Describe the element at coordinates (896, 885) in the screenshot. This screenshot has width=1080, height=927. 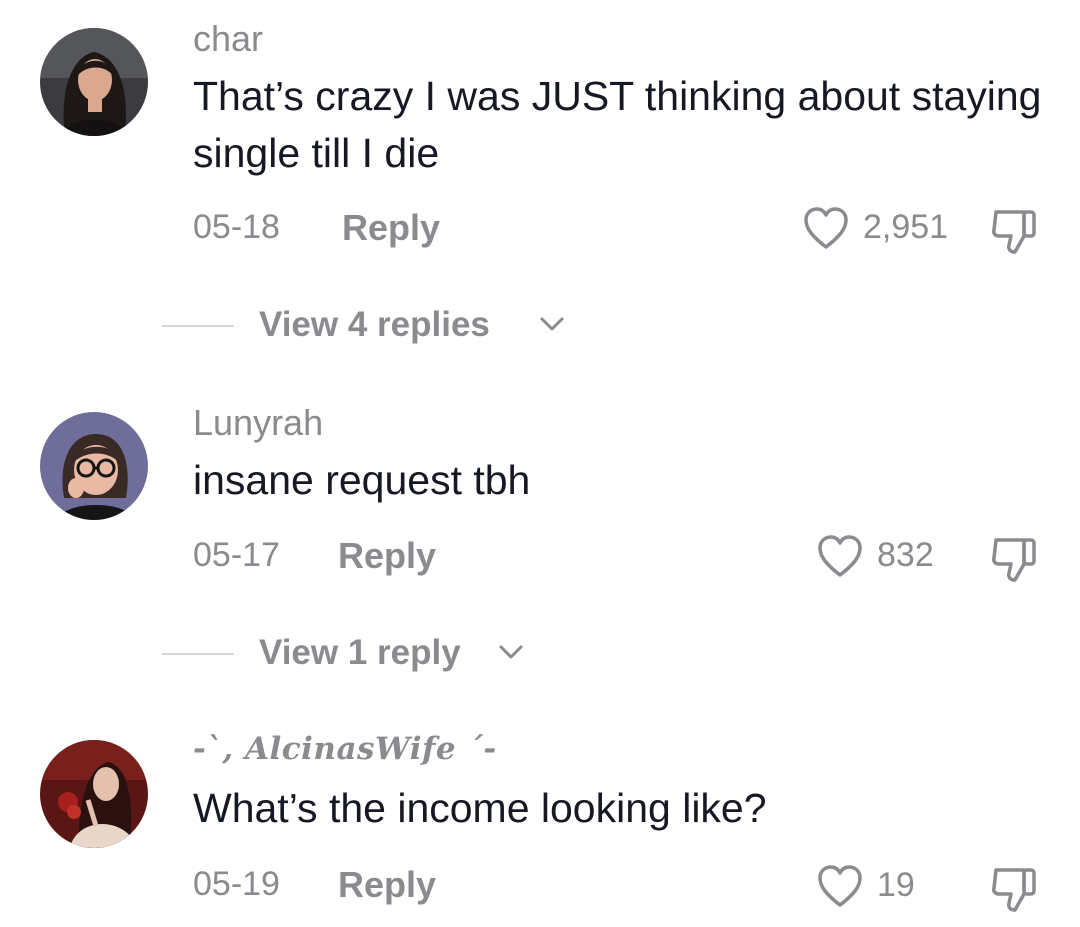
I see `like-count: 19` at that location.